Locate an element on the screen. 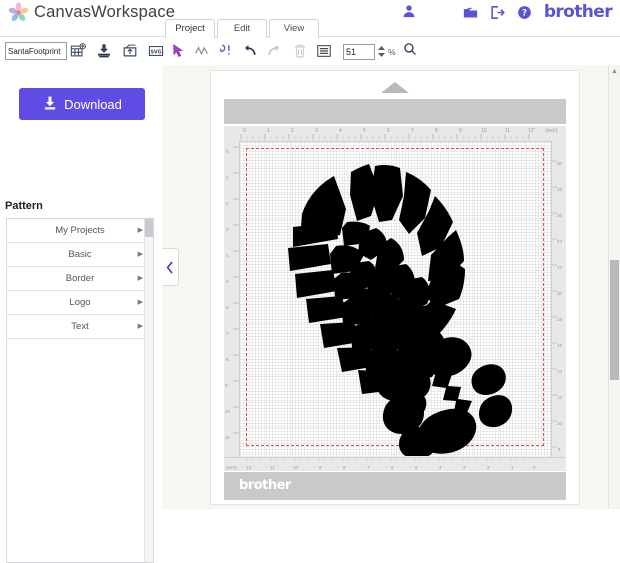  zoom-input is located at coordinates (359, 51).